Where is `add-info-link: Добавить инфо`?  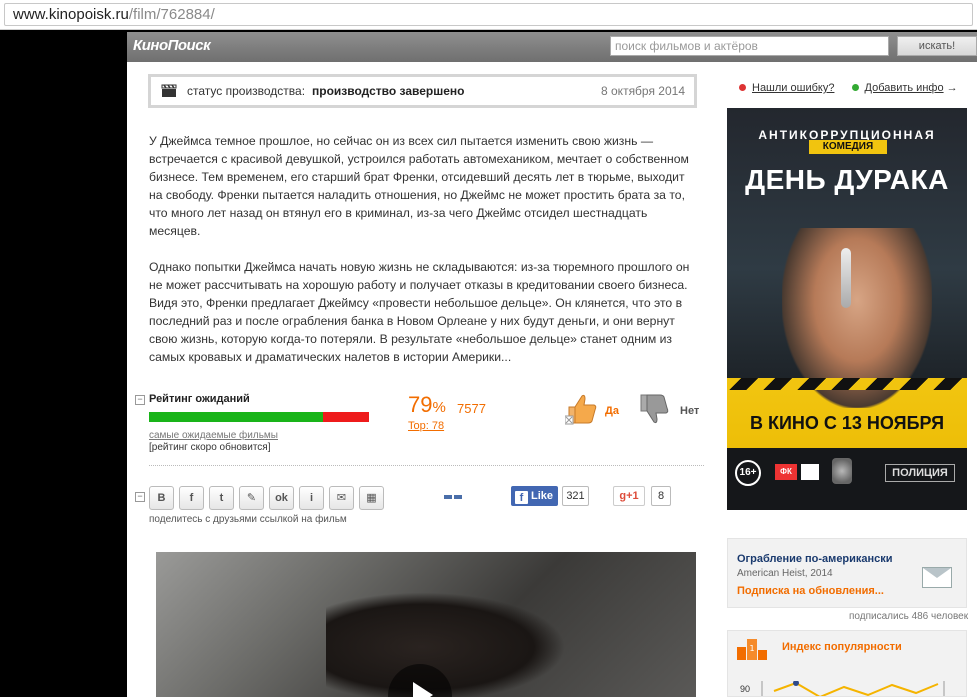
add-info-link: Добавить инфо is located at coordinates (904, 88).